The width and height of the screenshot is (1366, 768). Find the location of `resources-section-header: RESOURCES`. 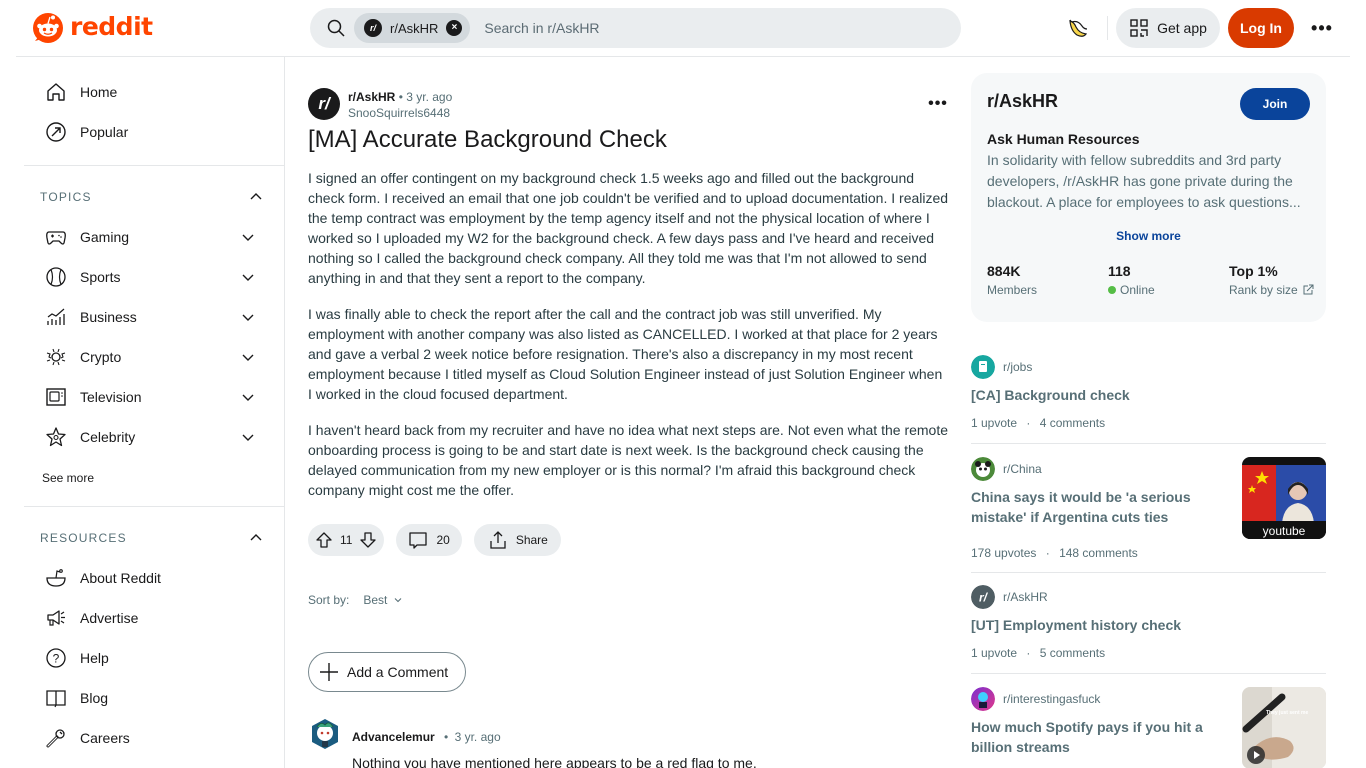

resources-section-header: RESOURCES is located at coordinates (154, 538).